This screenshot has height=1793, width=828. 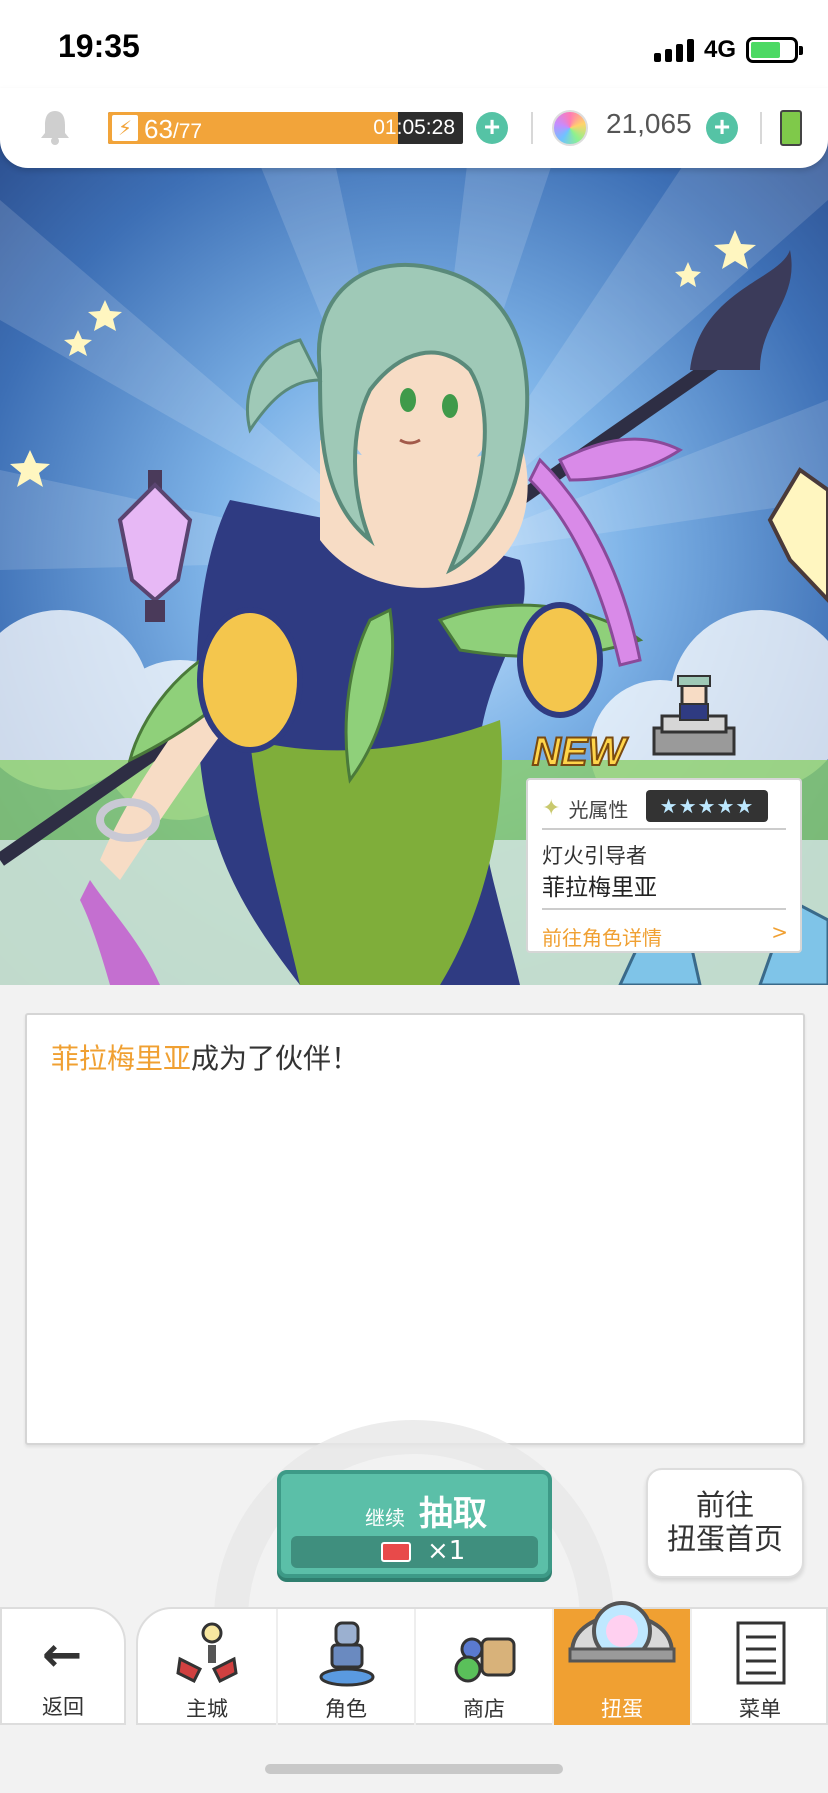 I want to click on add-gems-button: +, so click(x=722, y=128).